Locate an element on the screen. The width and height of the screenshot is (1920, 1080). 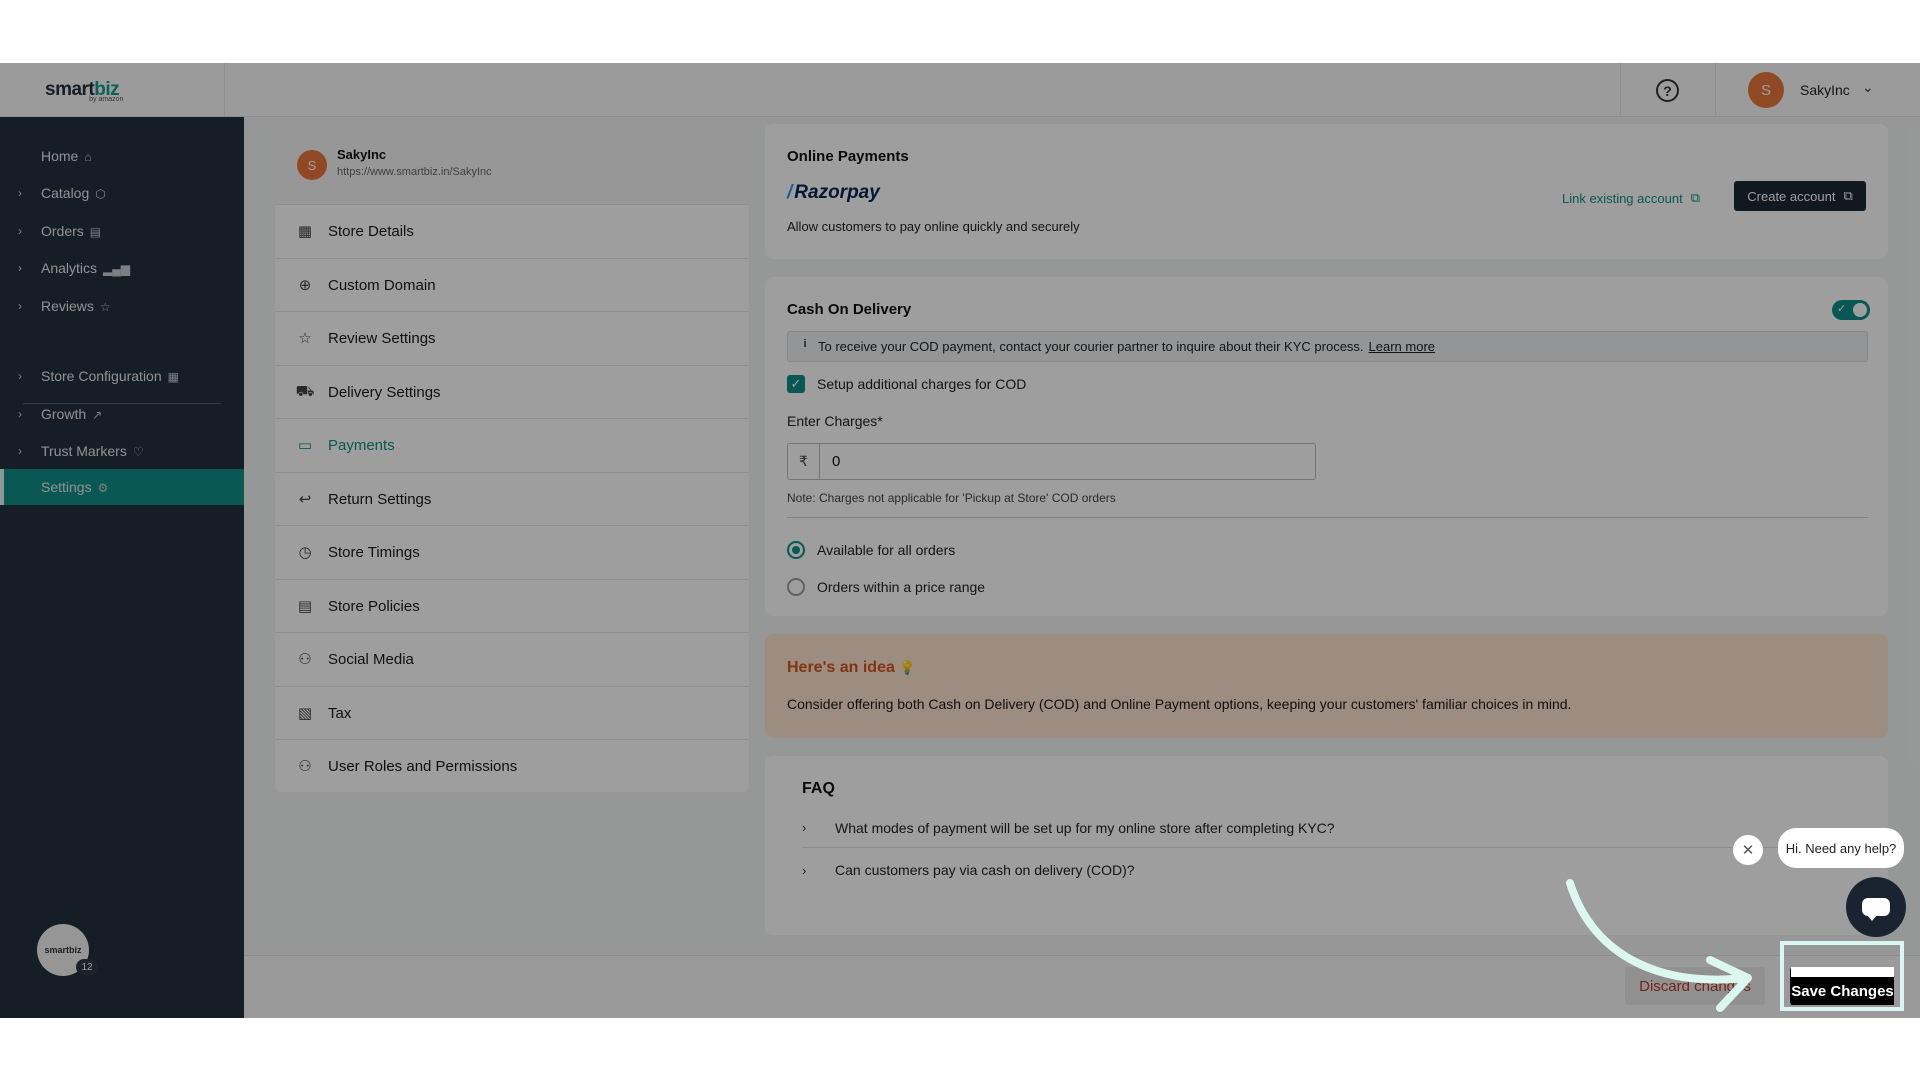
link-existing-account-link: Link existing account ⧉ is located at coordinates (1631, 198).